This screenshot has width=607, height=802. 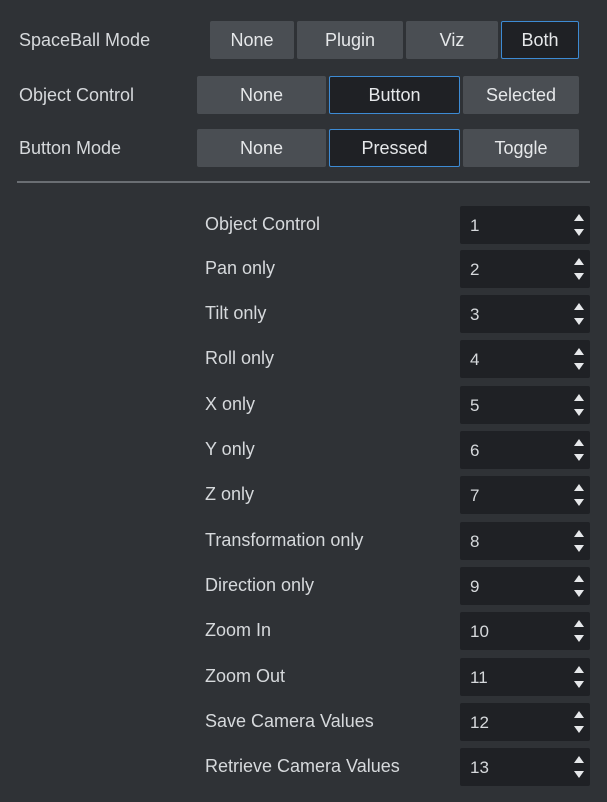 What do you see at coordinates (303, 678) in the screenshot?
I see `mapping-row-zoom-out: Zoom Out 11` at bounding box center [303, 678].